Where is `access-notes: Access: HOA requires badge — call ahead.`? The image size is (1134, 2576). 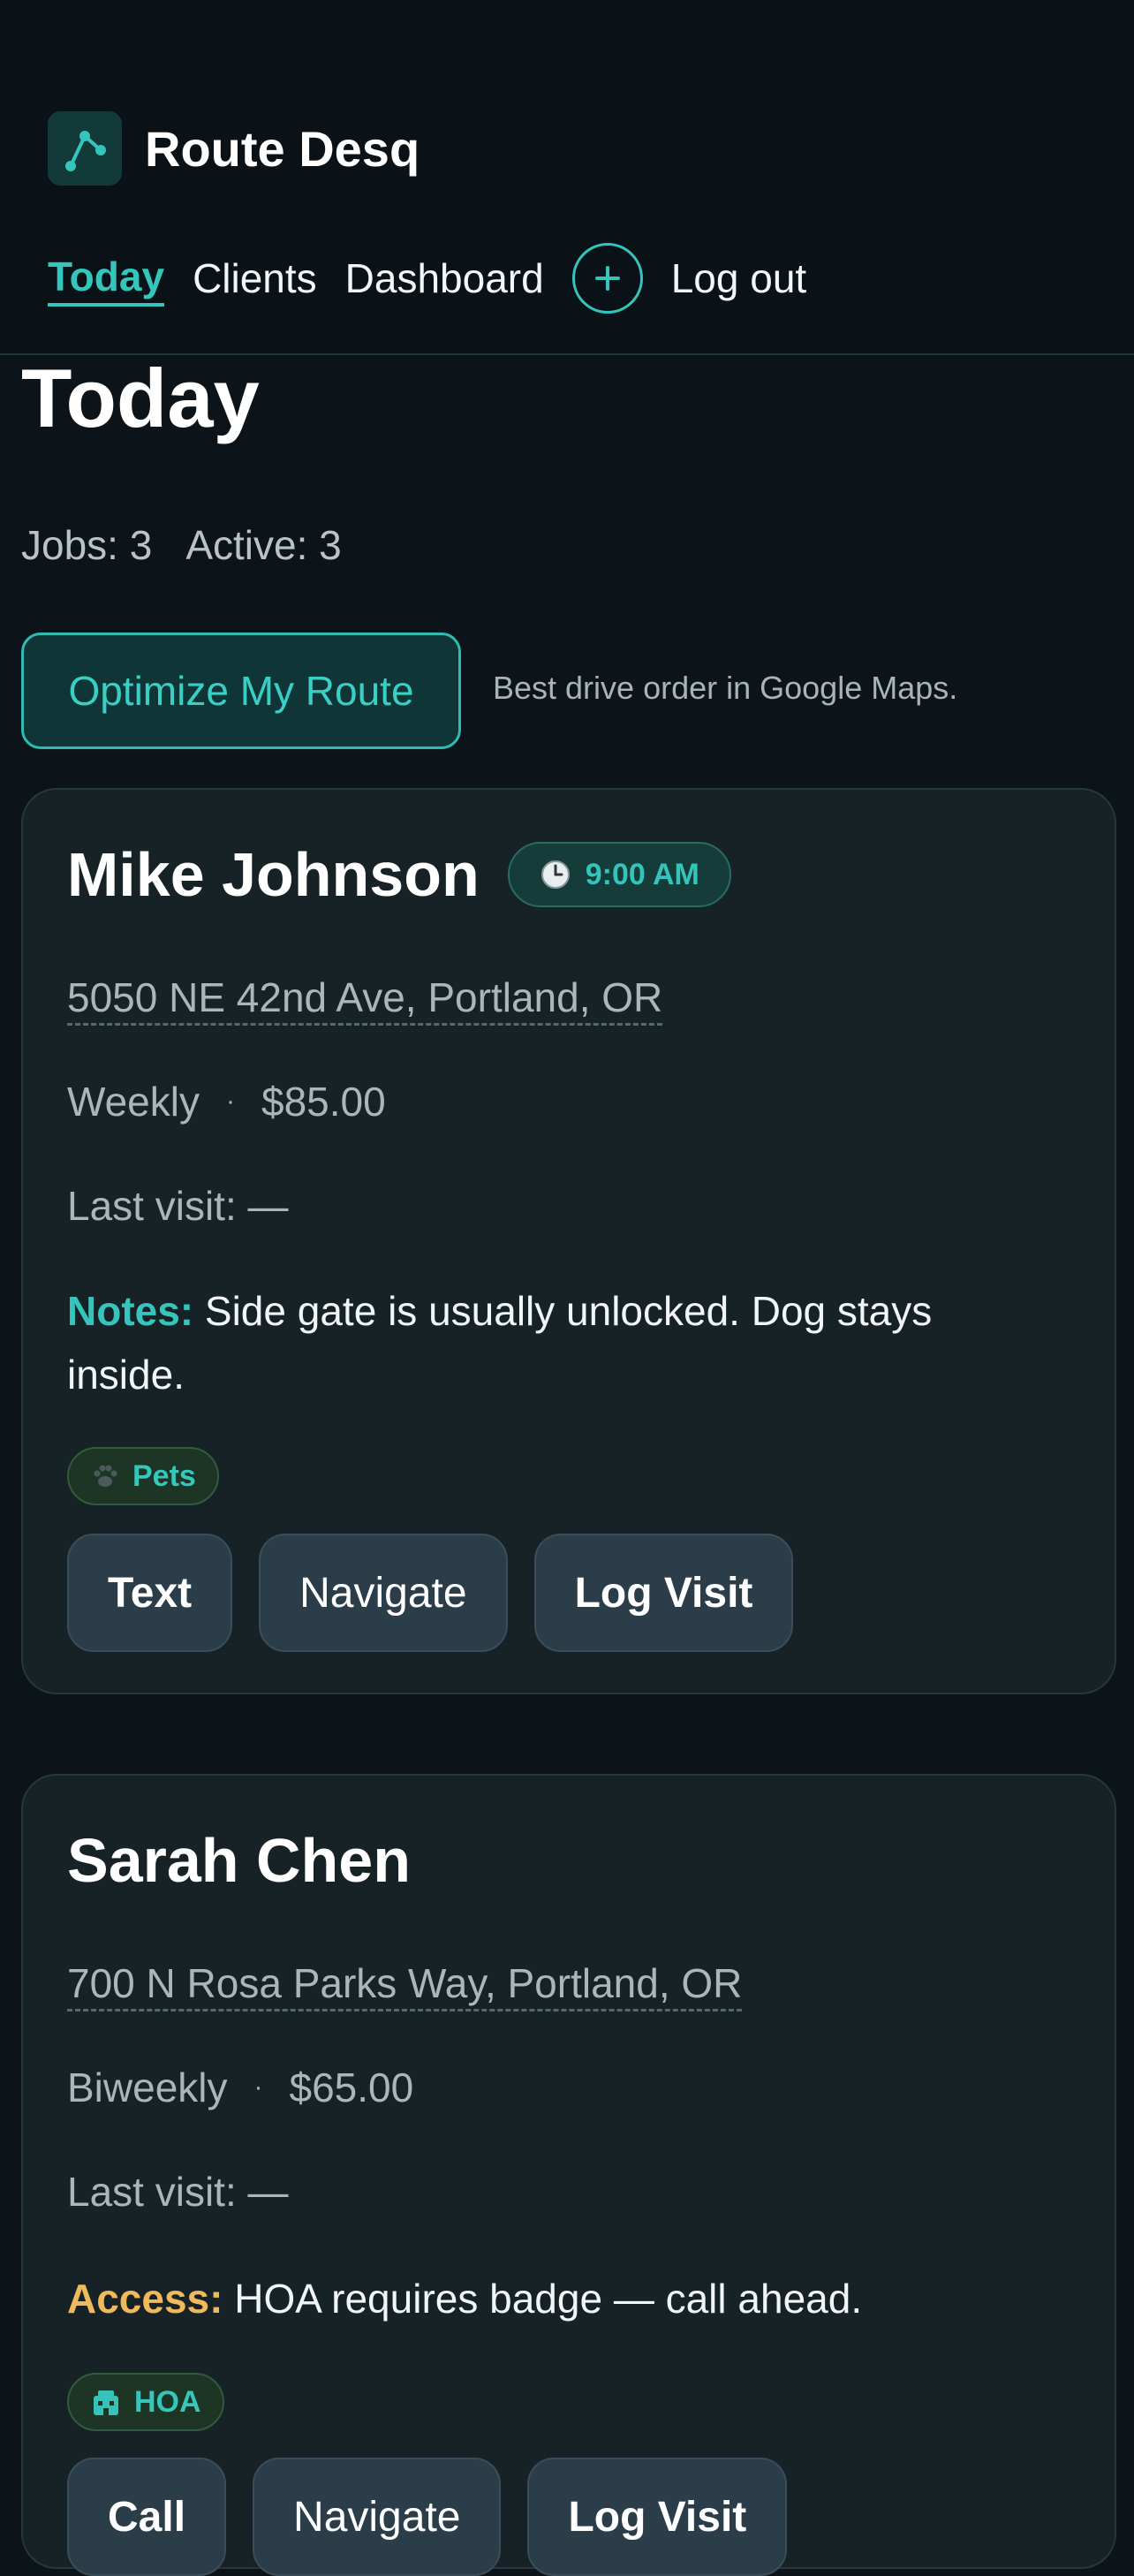
access-notes: Access: HOA requires badge — call ahead. is located at coordinates (553, 2298).